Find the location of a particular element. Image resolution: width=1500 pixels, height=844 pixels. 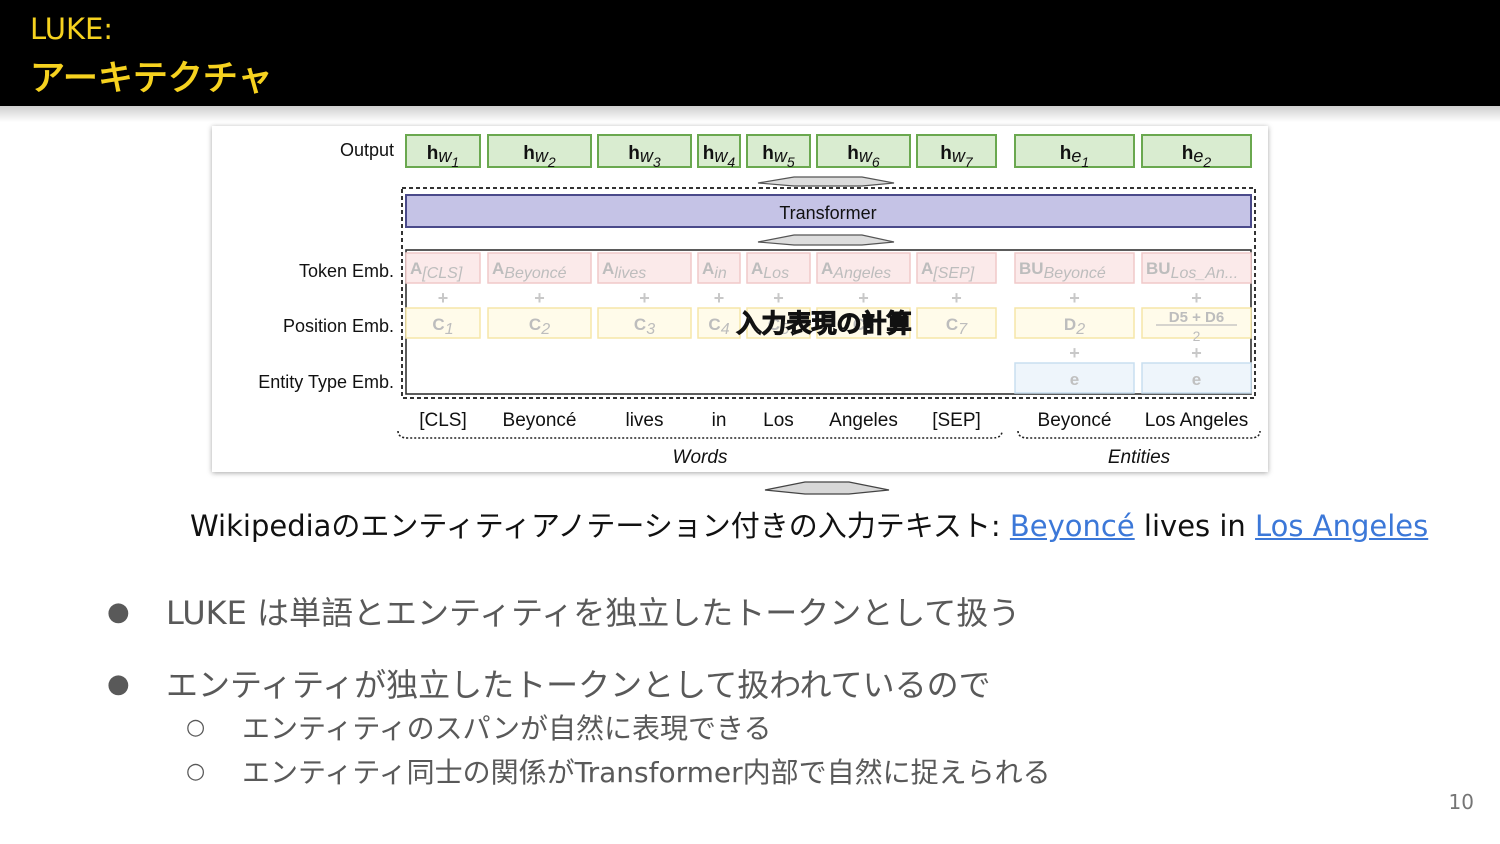

input-word: lives is located at coordinates (644, 420).